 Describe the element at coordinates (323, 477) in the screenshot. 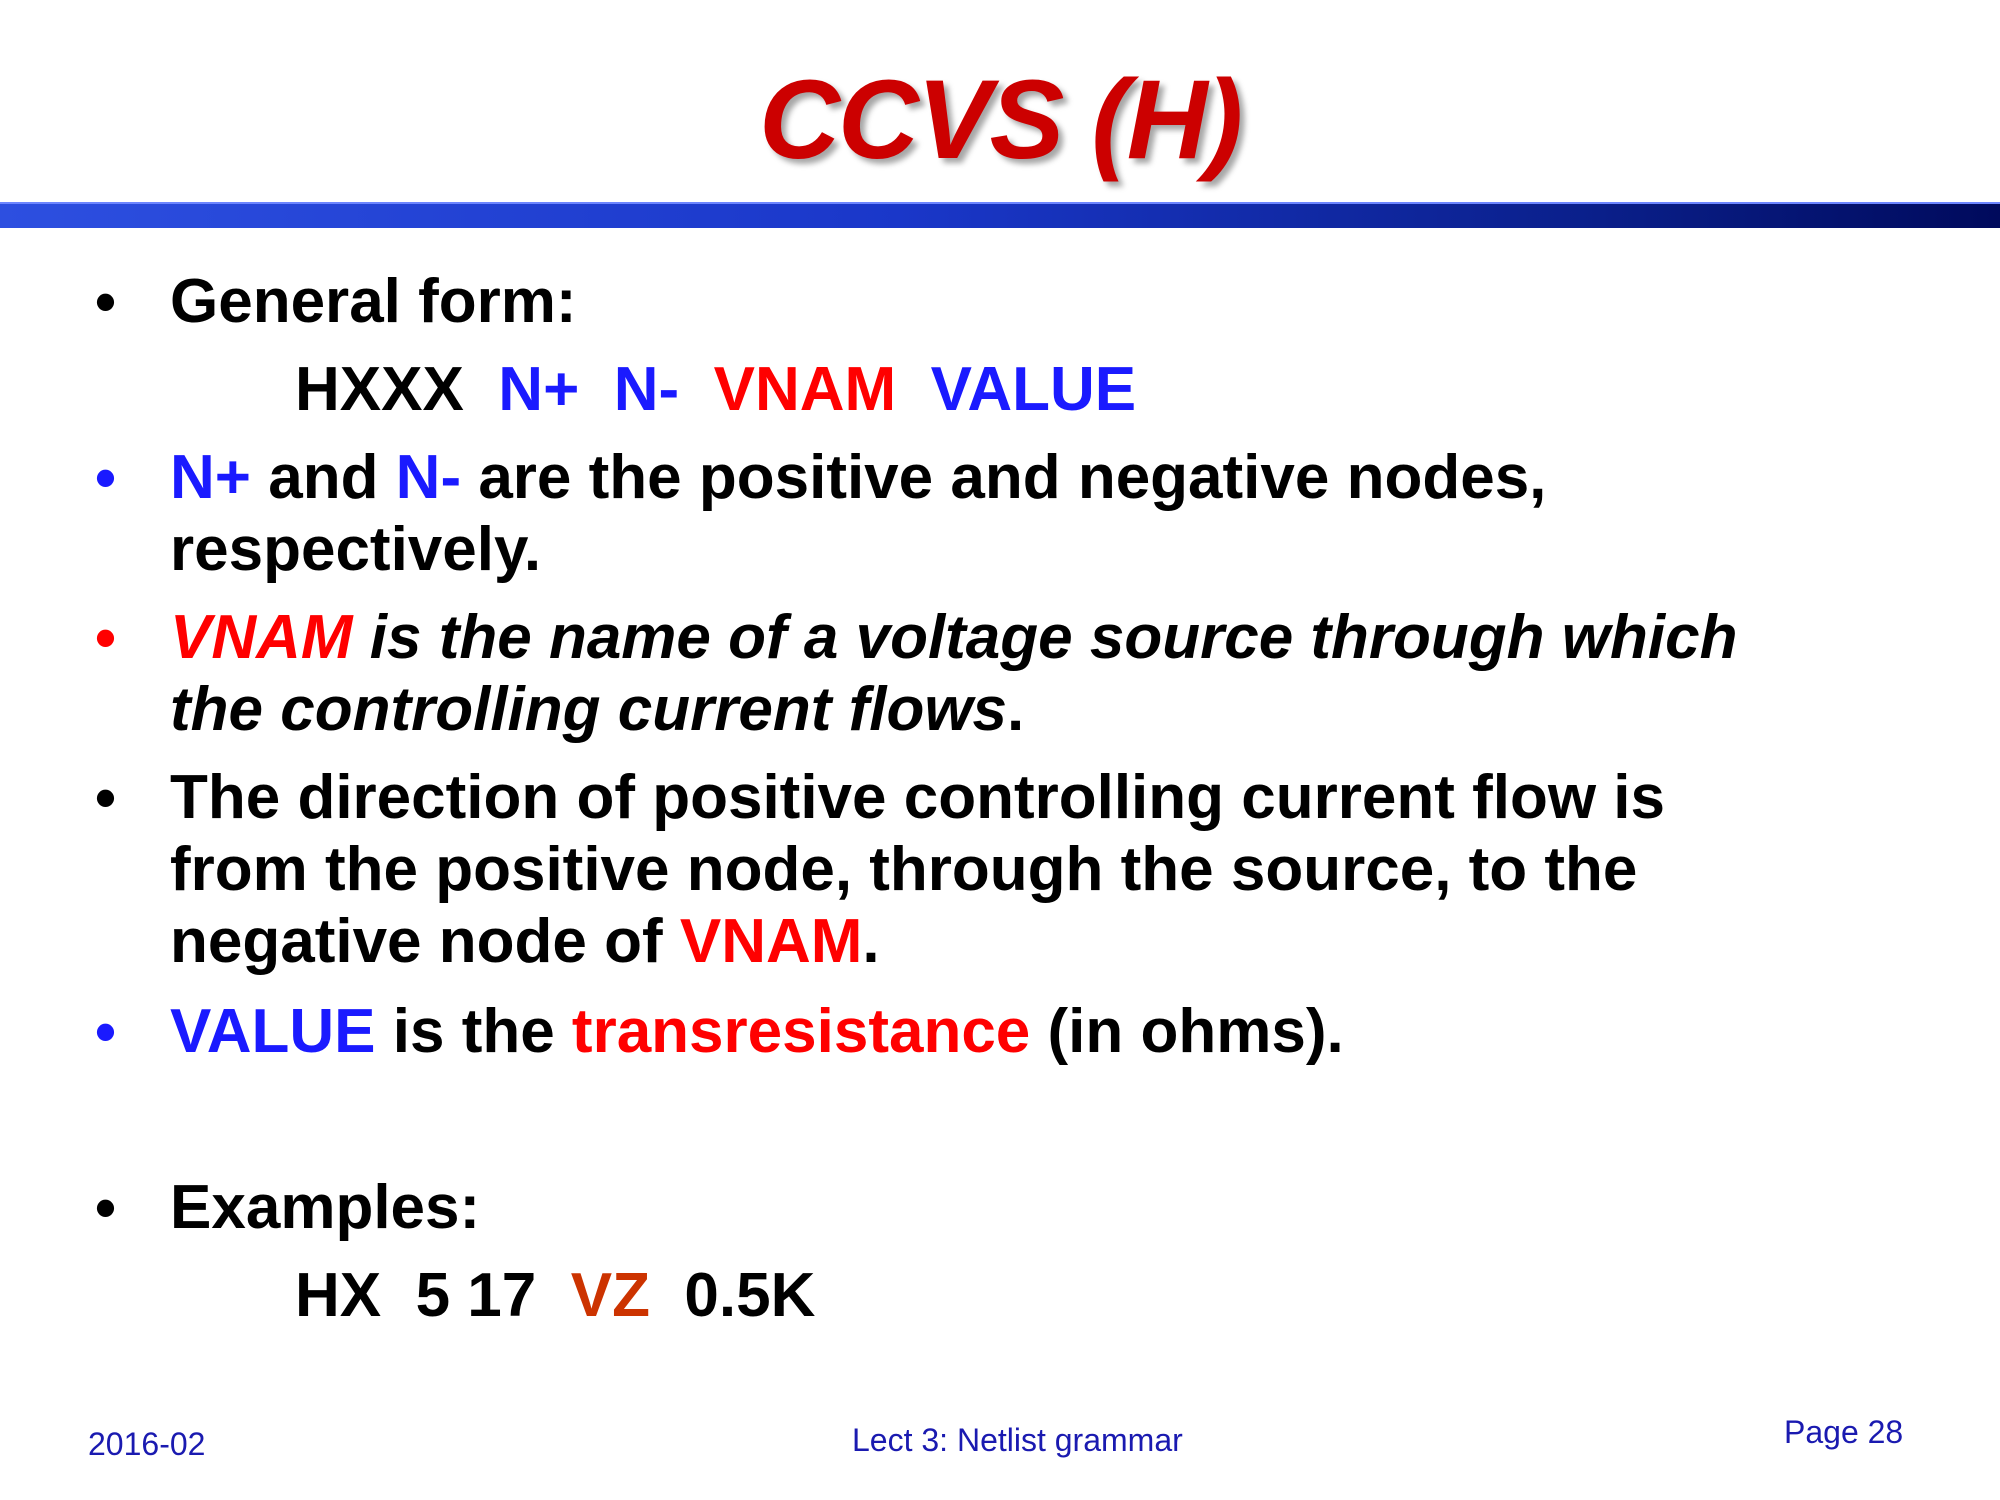

I see `text-and: and` at that location.